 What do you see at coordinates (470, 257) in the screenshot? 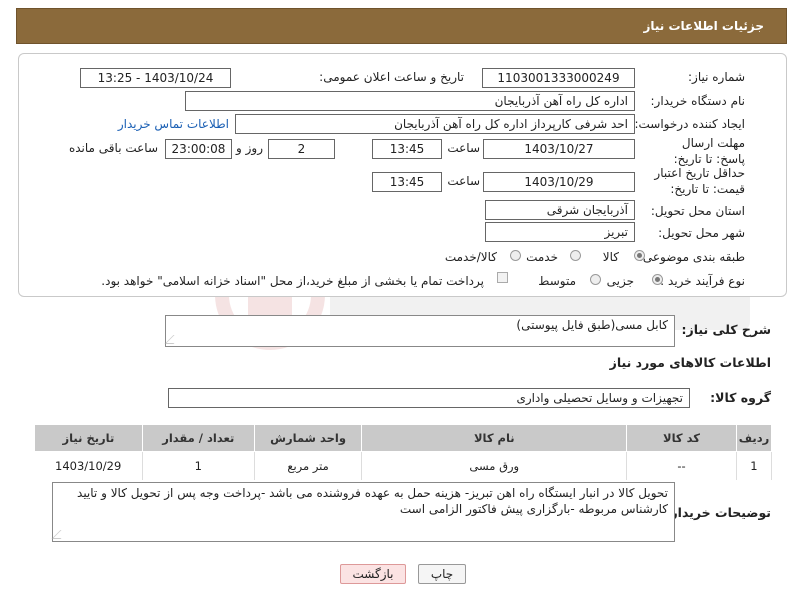
I see `category-goods-service-label: کالا/خدمت` at bounding box center [470, 257].